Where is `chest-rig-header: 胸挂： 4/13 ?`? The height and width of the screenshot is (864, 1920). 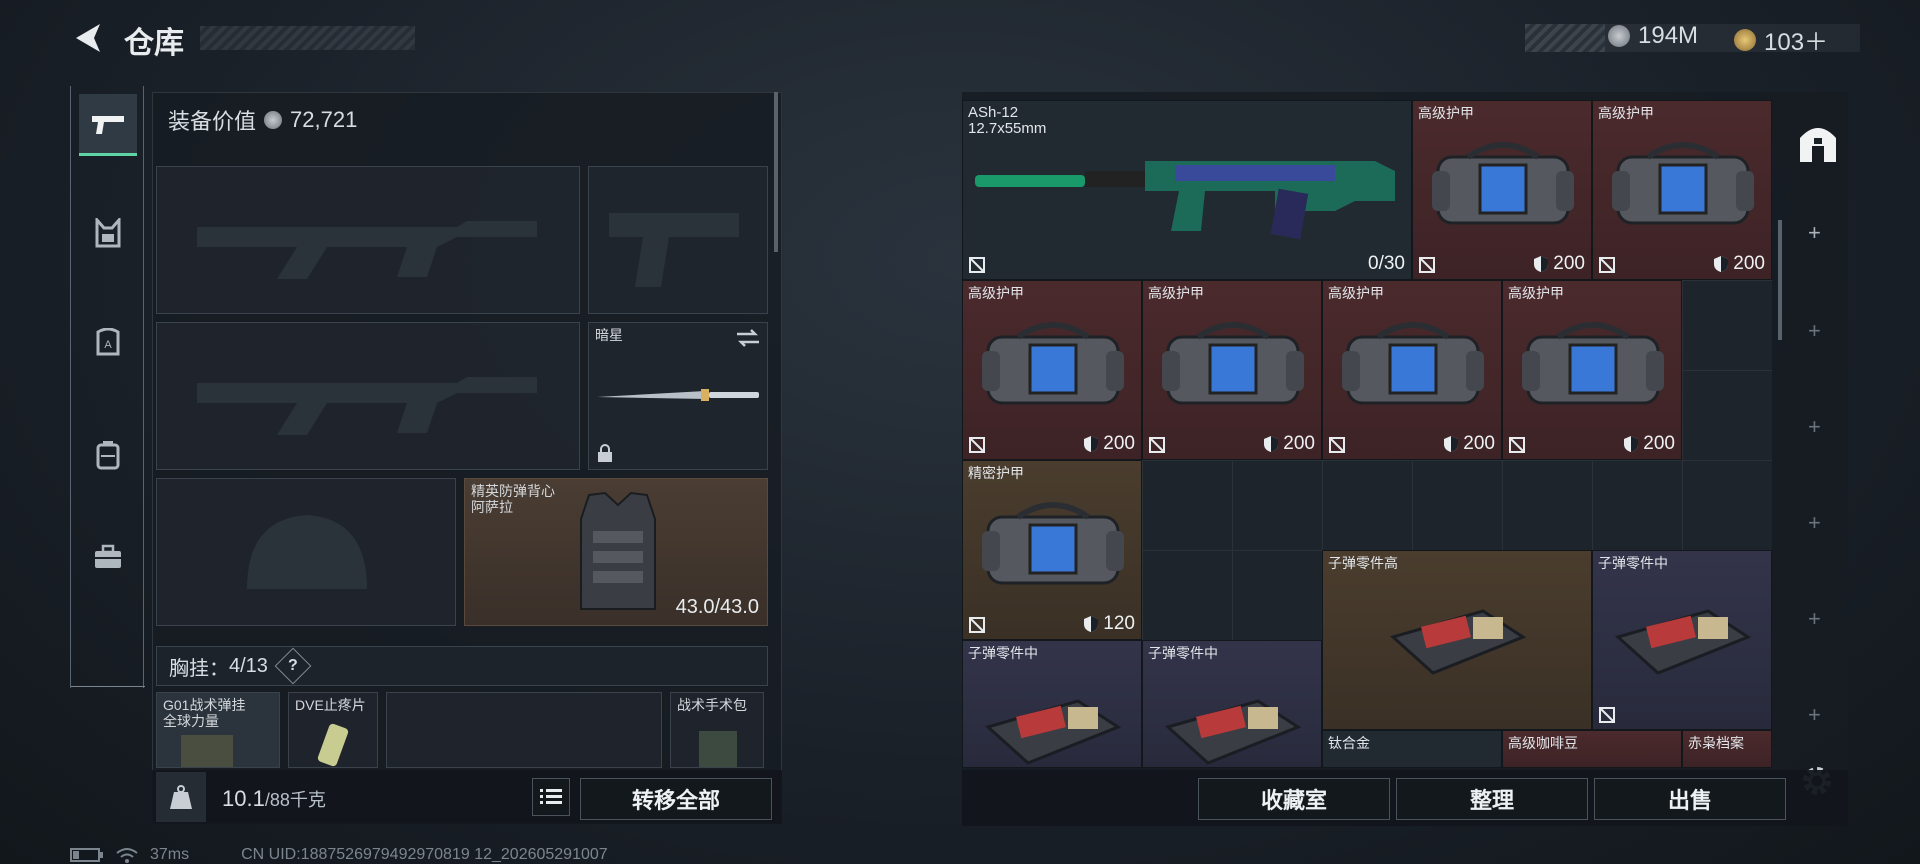
chest-rig-header: 胸挂： 4/13 ? is located at coordinates (462, 666).